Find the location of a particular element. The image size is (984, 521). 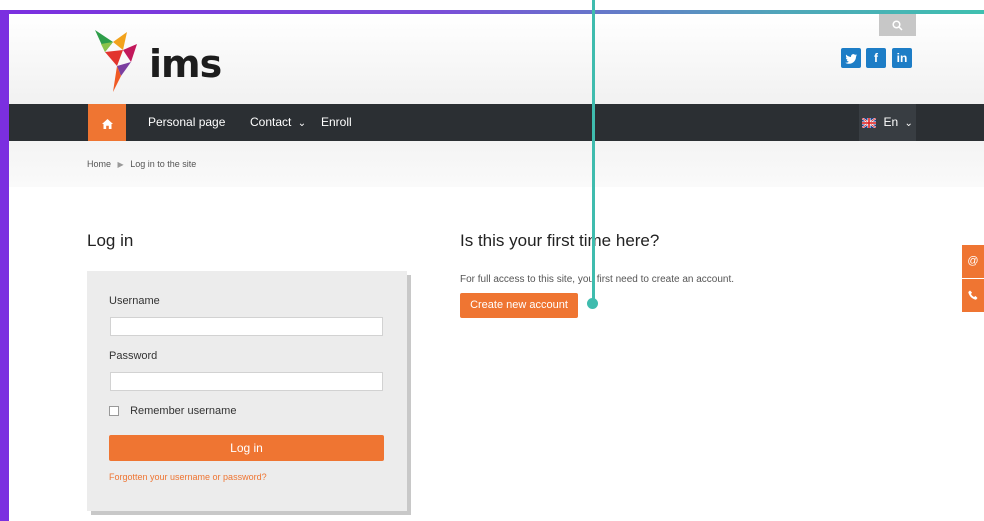

breadcrumb-band: Home ▶ Log in to the site is located at coordinates (496, 164).